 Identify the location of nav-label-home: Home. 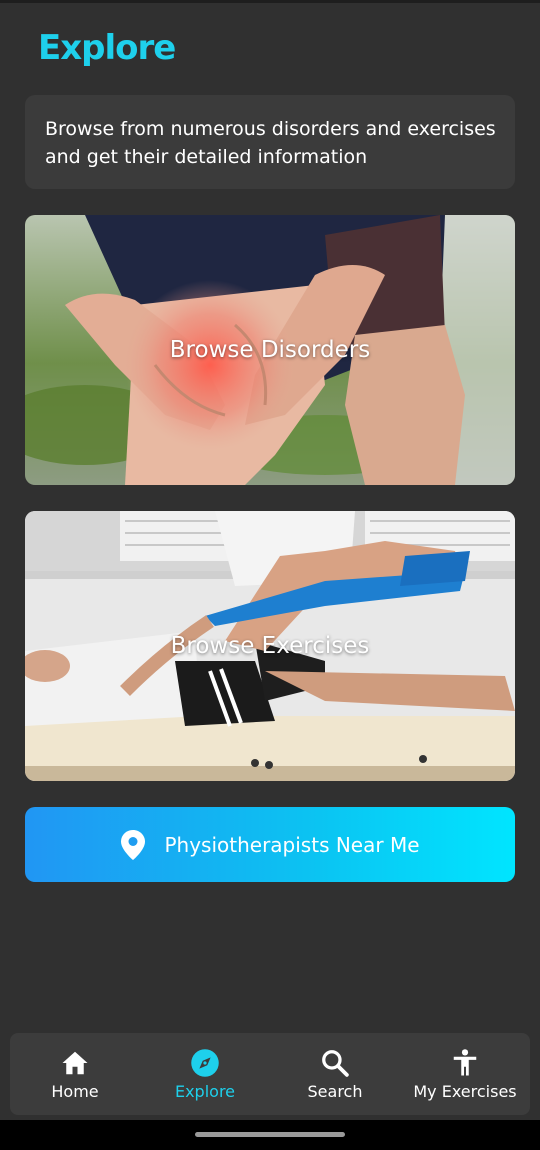
(75, 1091).